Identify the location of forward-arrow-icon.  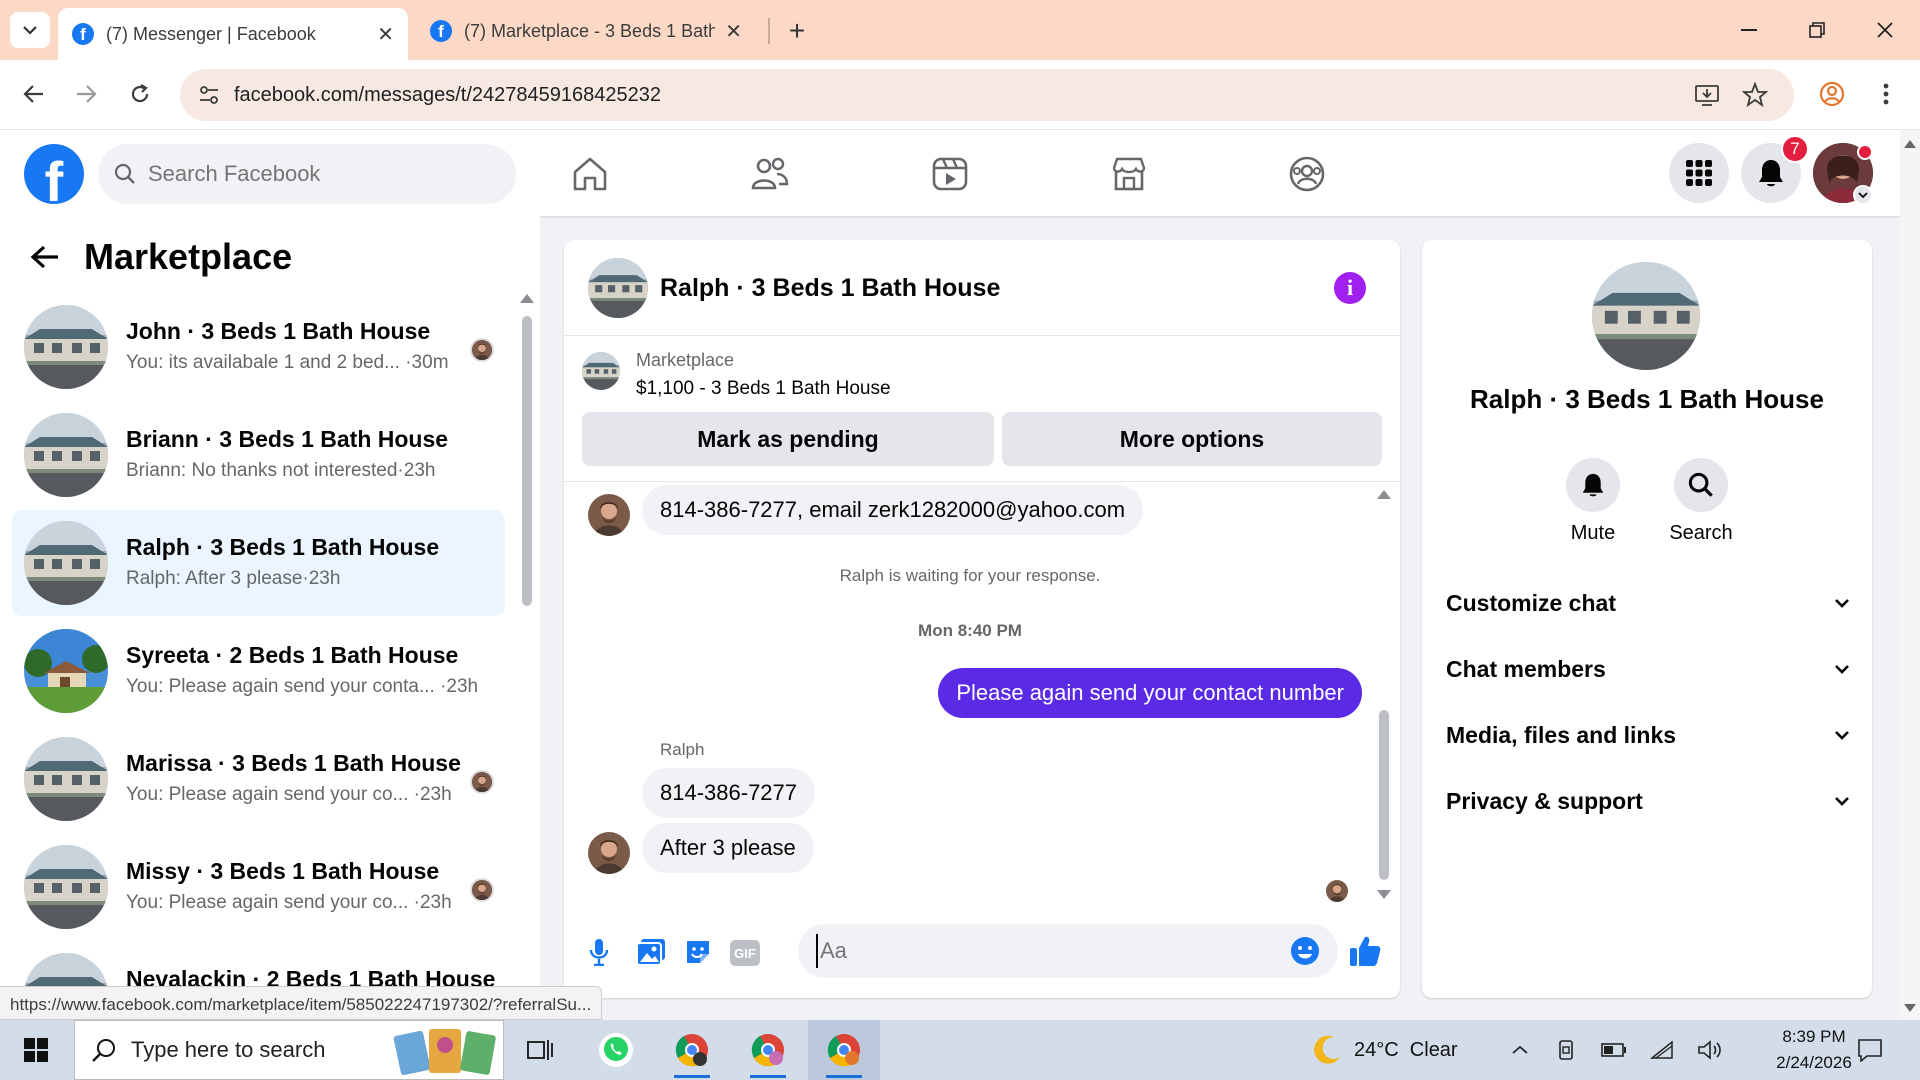
(86, 94).